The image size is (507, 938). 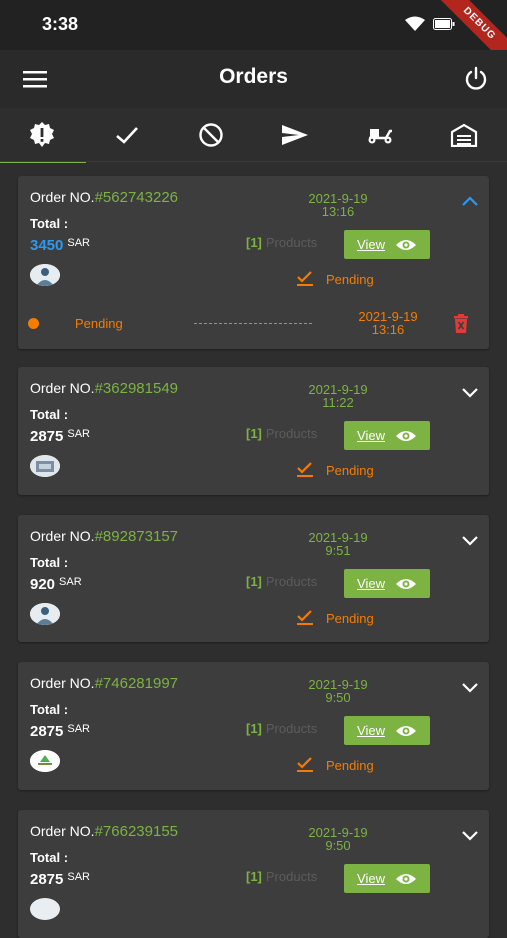 I want to click on cancel-icon, so click(x=211, y=135).